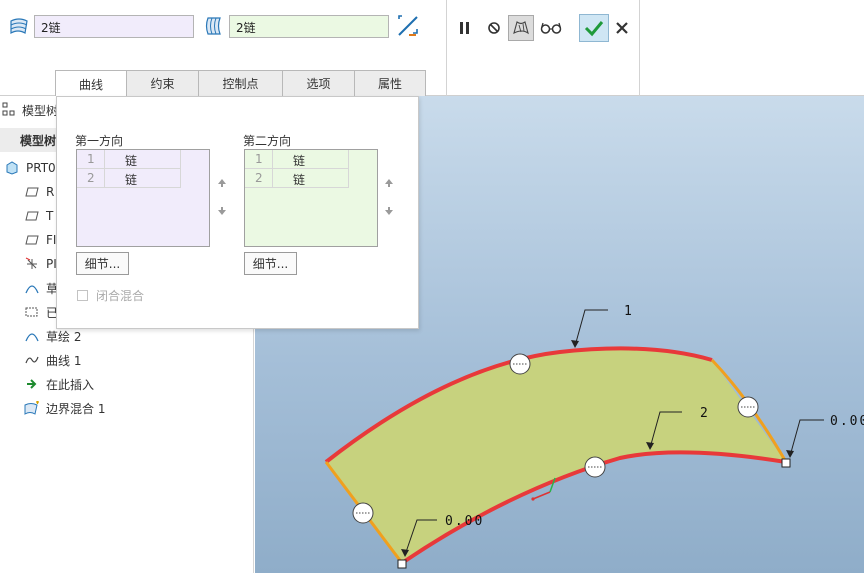  I want to click on closed-blend-checkbox: 闭合混合, so click(110, 295).